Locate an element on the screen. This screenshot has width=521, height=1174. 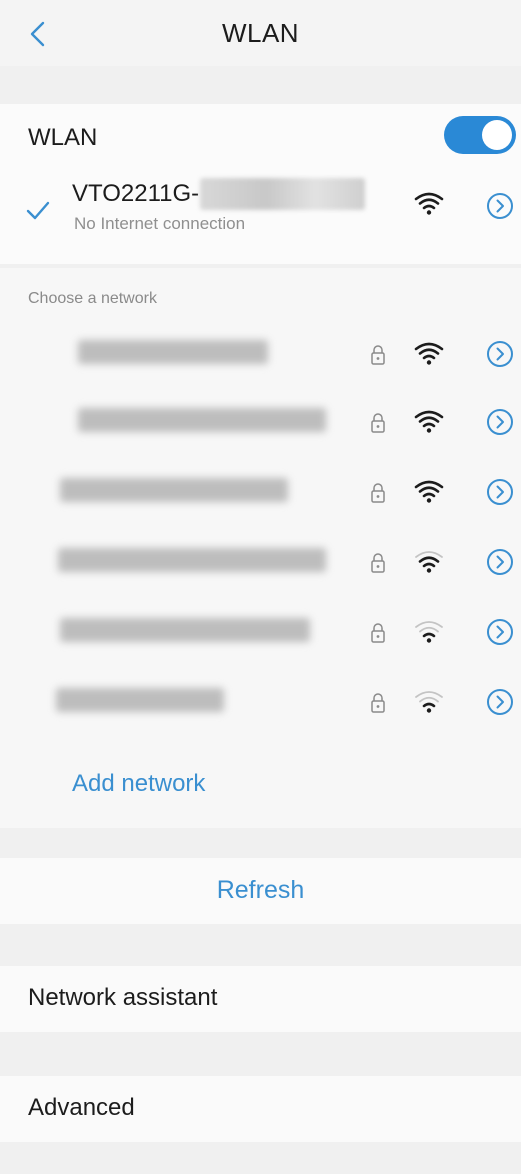
menu-advanced: Advanced is located at coordinates (81, 1108).